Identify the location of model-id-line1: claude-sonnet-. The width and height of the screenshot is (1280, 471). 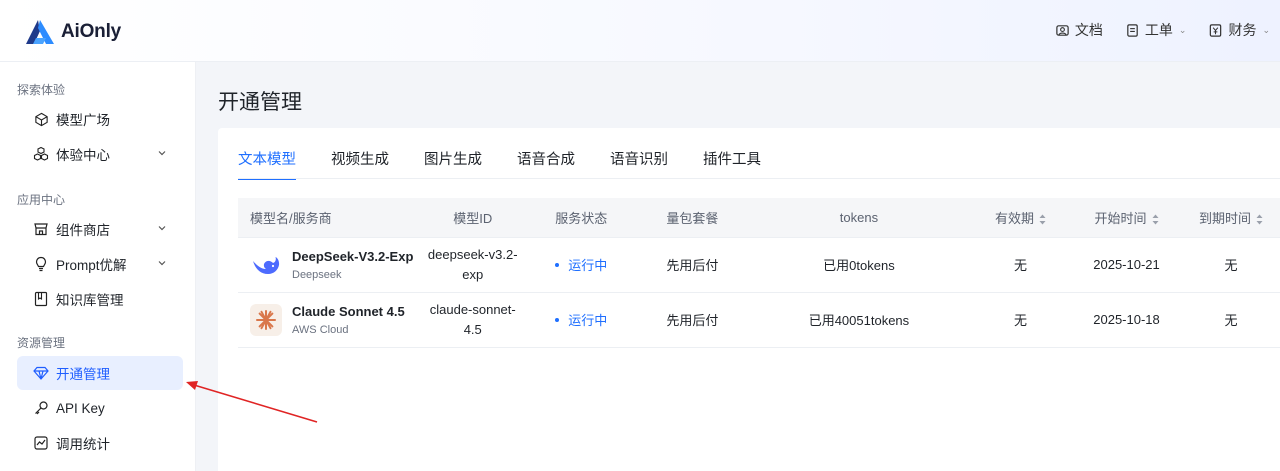
(472, 309).